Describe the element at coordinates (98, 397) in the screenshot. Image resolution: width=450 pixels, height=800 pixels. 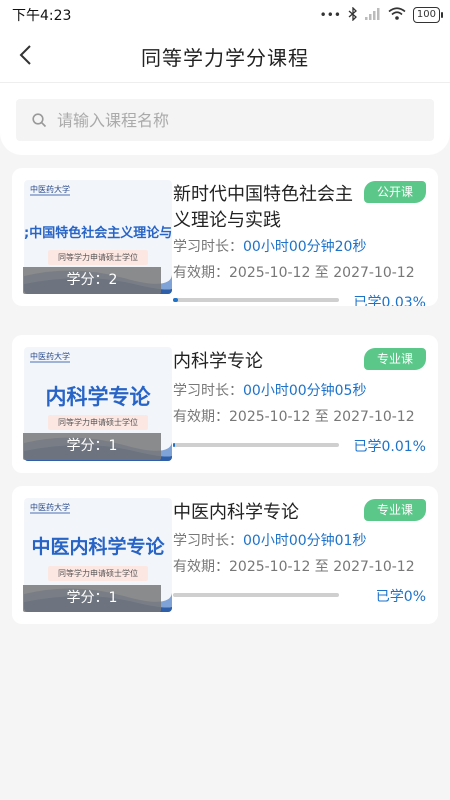
I see `cover-title: 内科学专论` at that location.